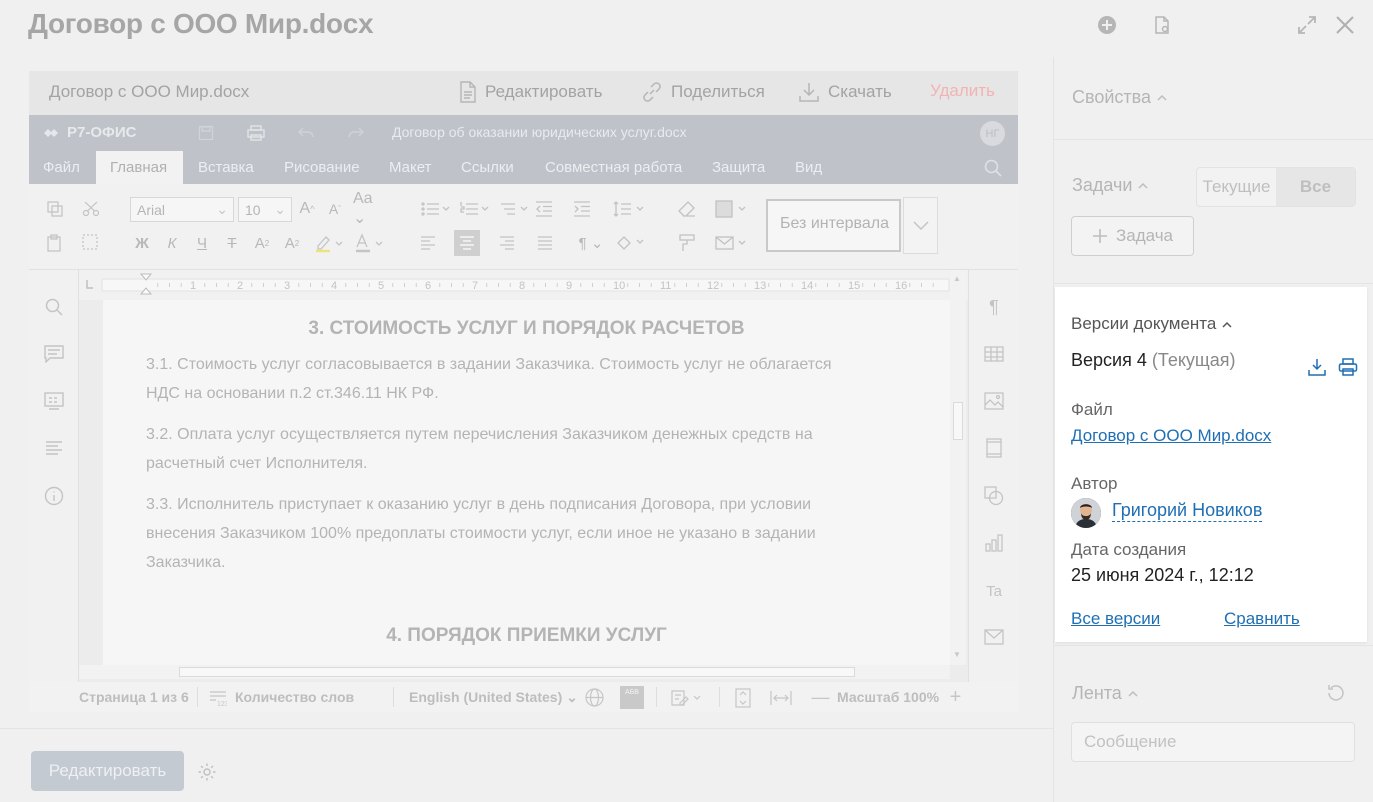  What do you see at coordinates (91, 209) in the screenshot?
I see `cut-icon` at bounding box center [91, 209].